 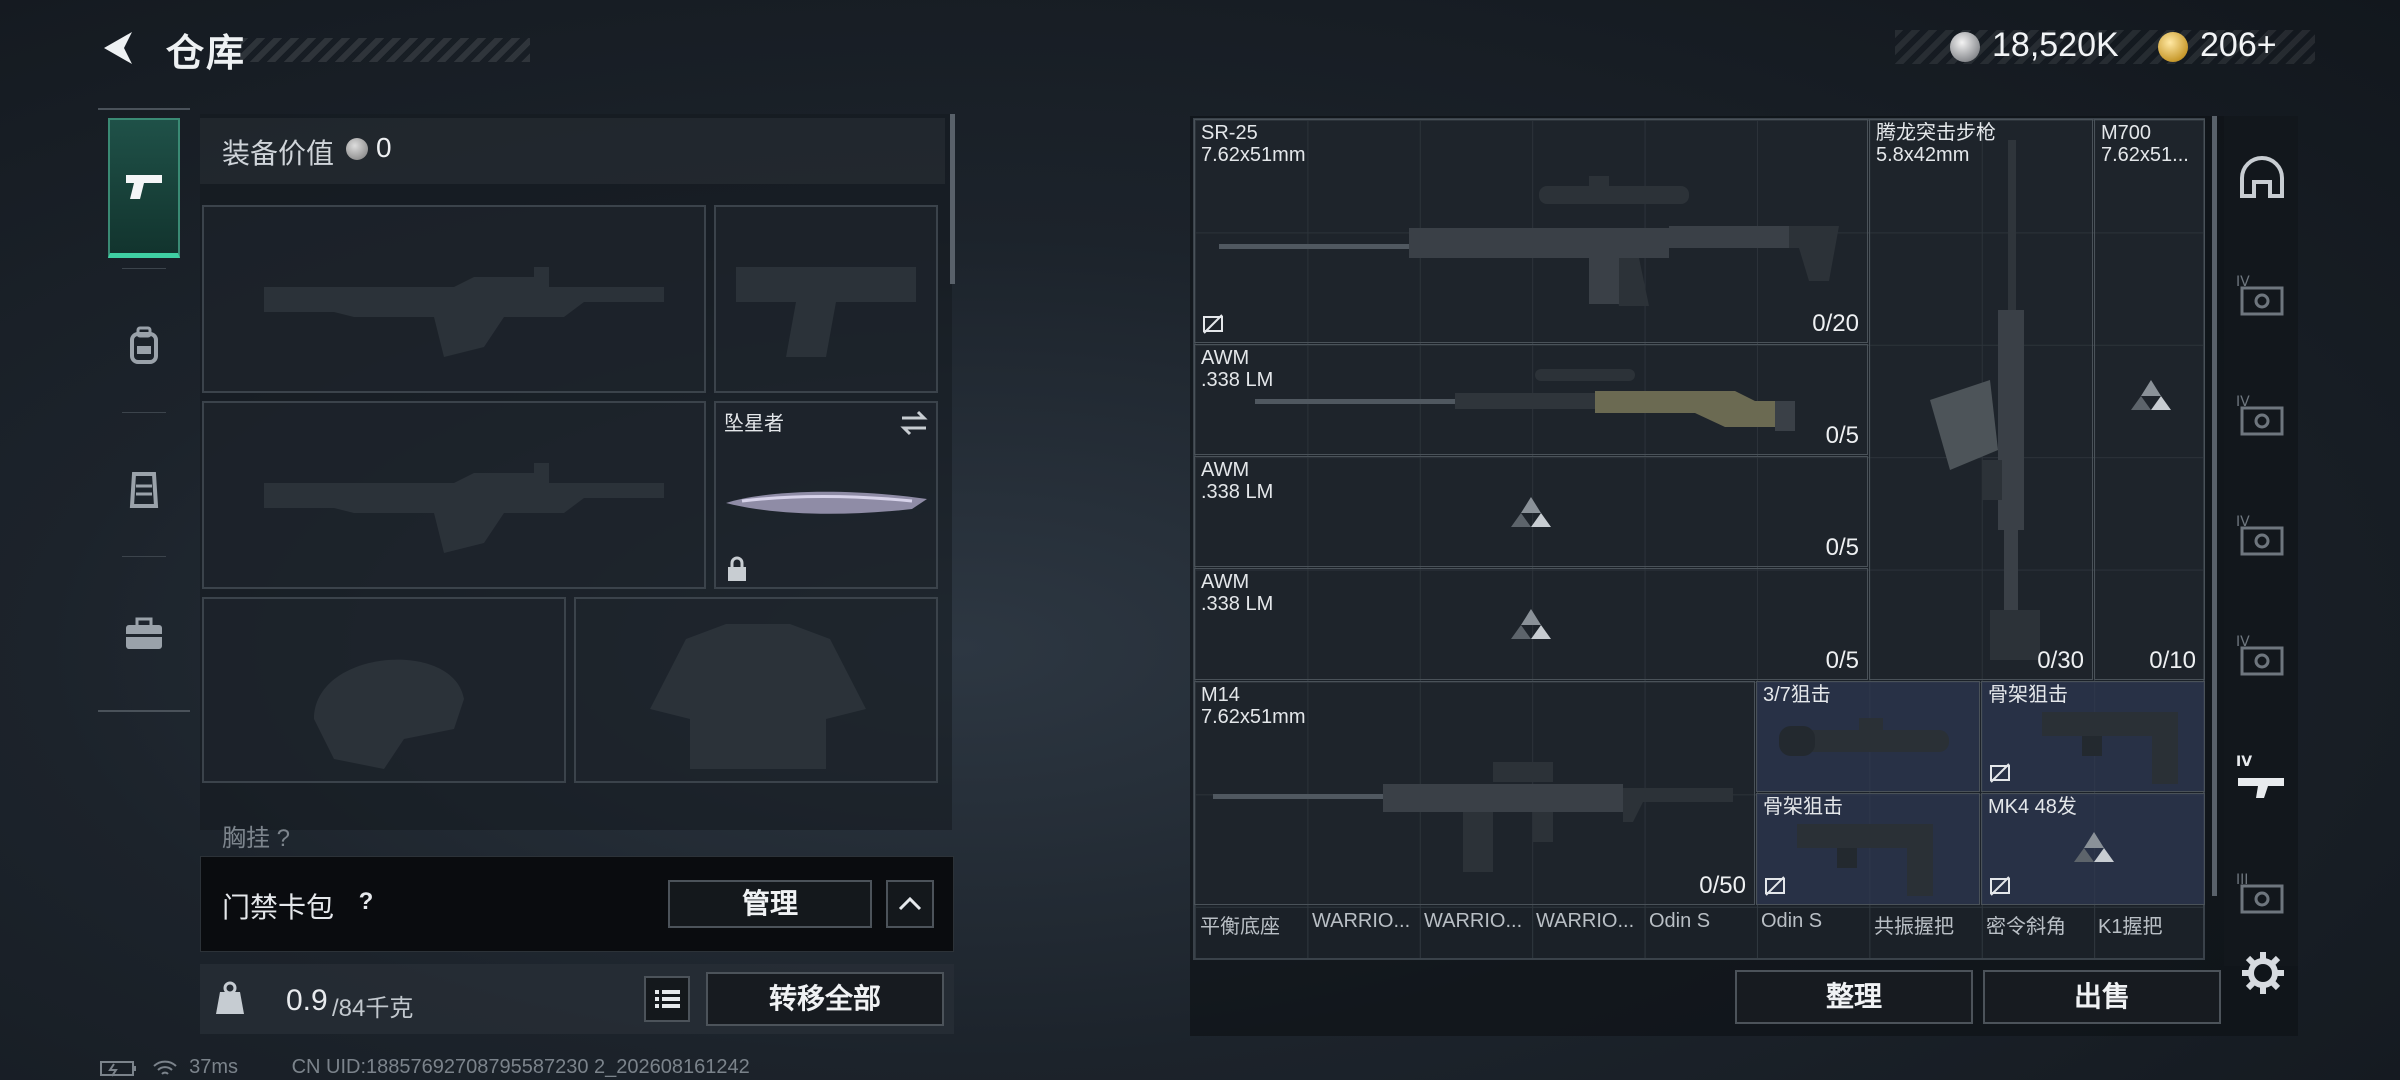 What do you see at coordinates (366, 902) in the screenshot?
I see `help-icon: ?` at bounding box center [366, 902].